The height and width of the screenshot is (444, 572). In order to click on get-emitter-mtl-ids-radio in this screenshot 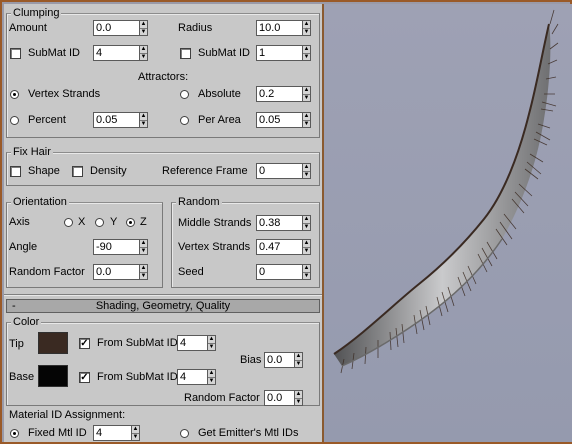, I will do `click(184, 433)`.